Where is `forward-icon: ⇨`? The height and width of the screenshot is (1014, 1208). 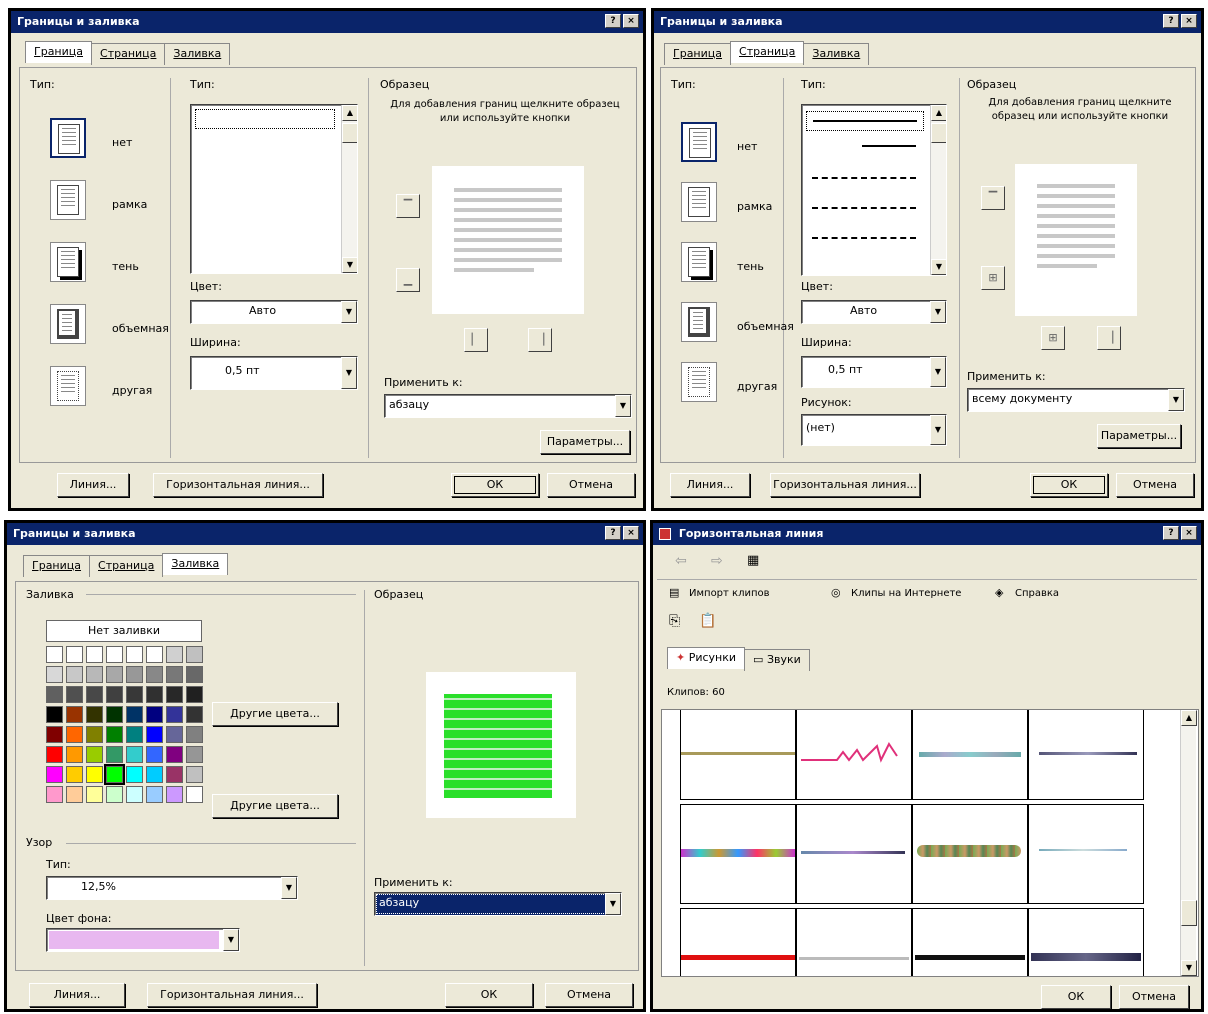
forward-icon: ⇨ is located at coordinates (717, 561).